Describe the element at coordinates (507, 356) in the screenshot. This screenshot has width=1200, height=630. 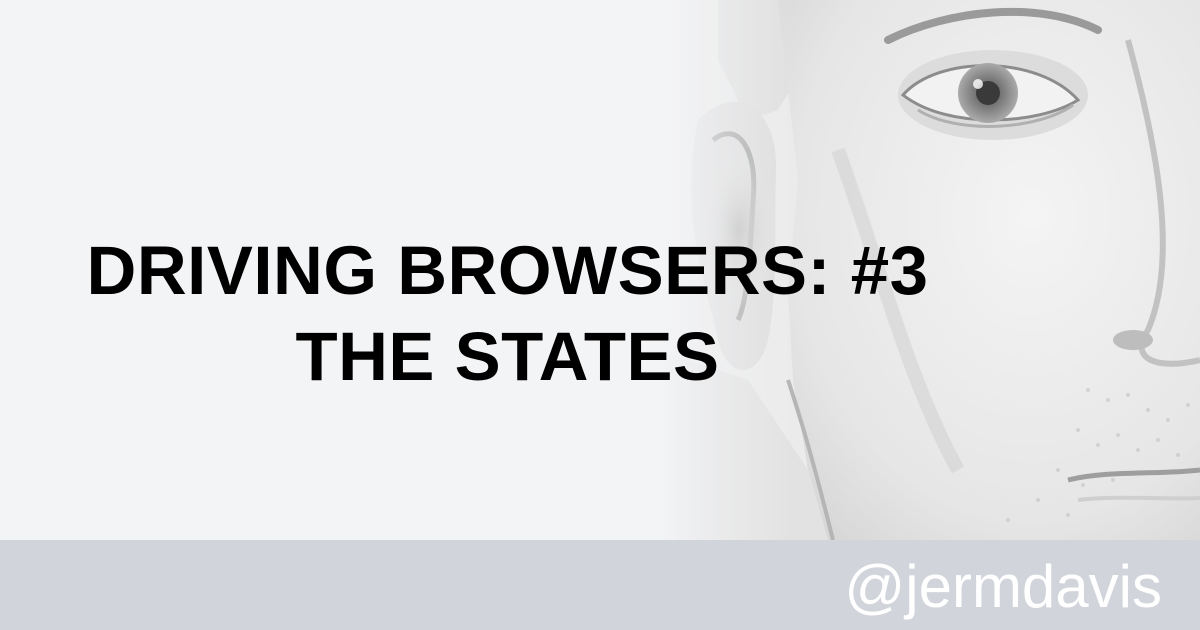
I see `post-title-line-2: THE STATES` at that location.